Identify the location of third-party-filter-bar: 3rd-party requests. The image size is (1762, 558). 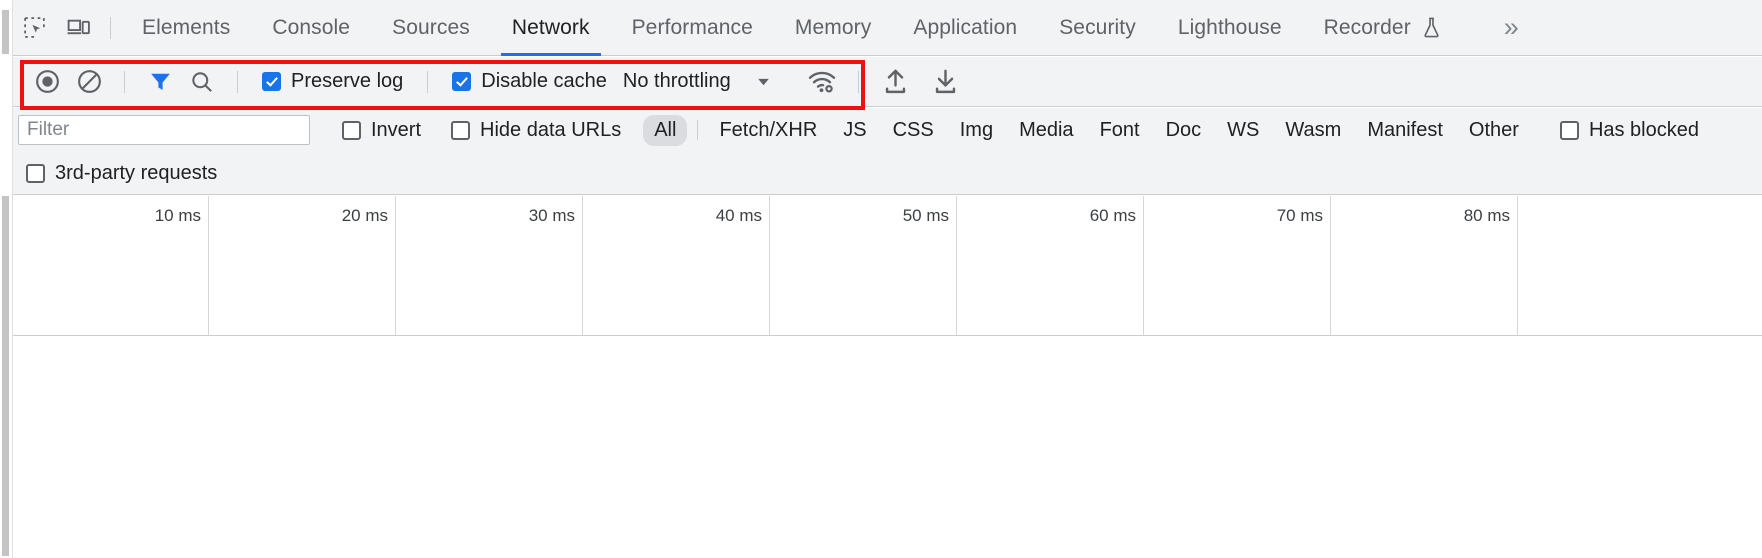
(887, 173).